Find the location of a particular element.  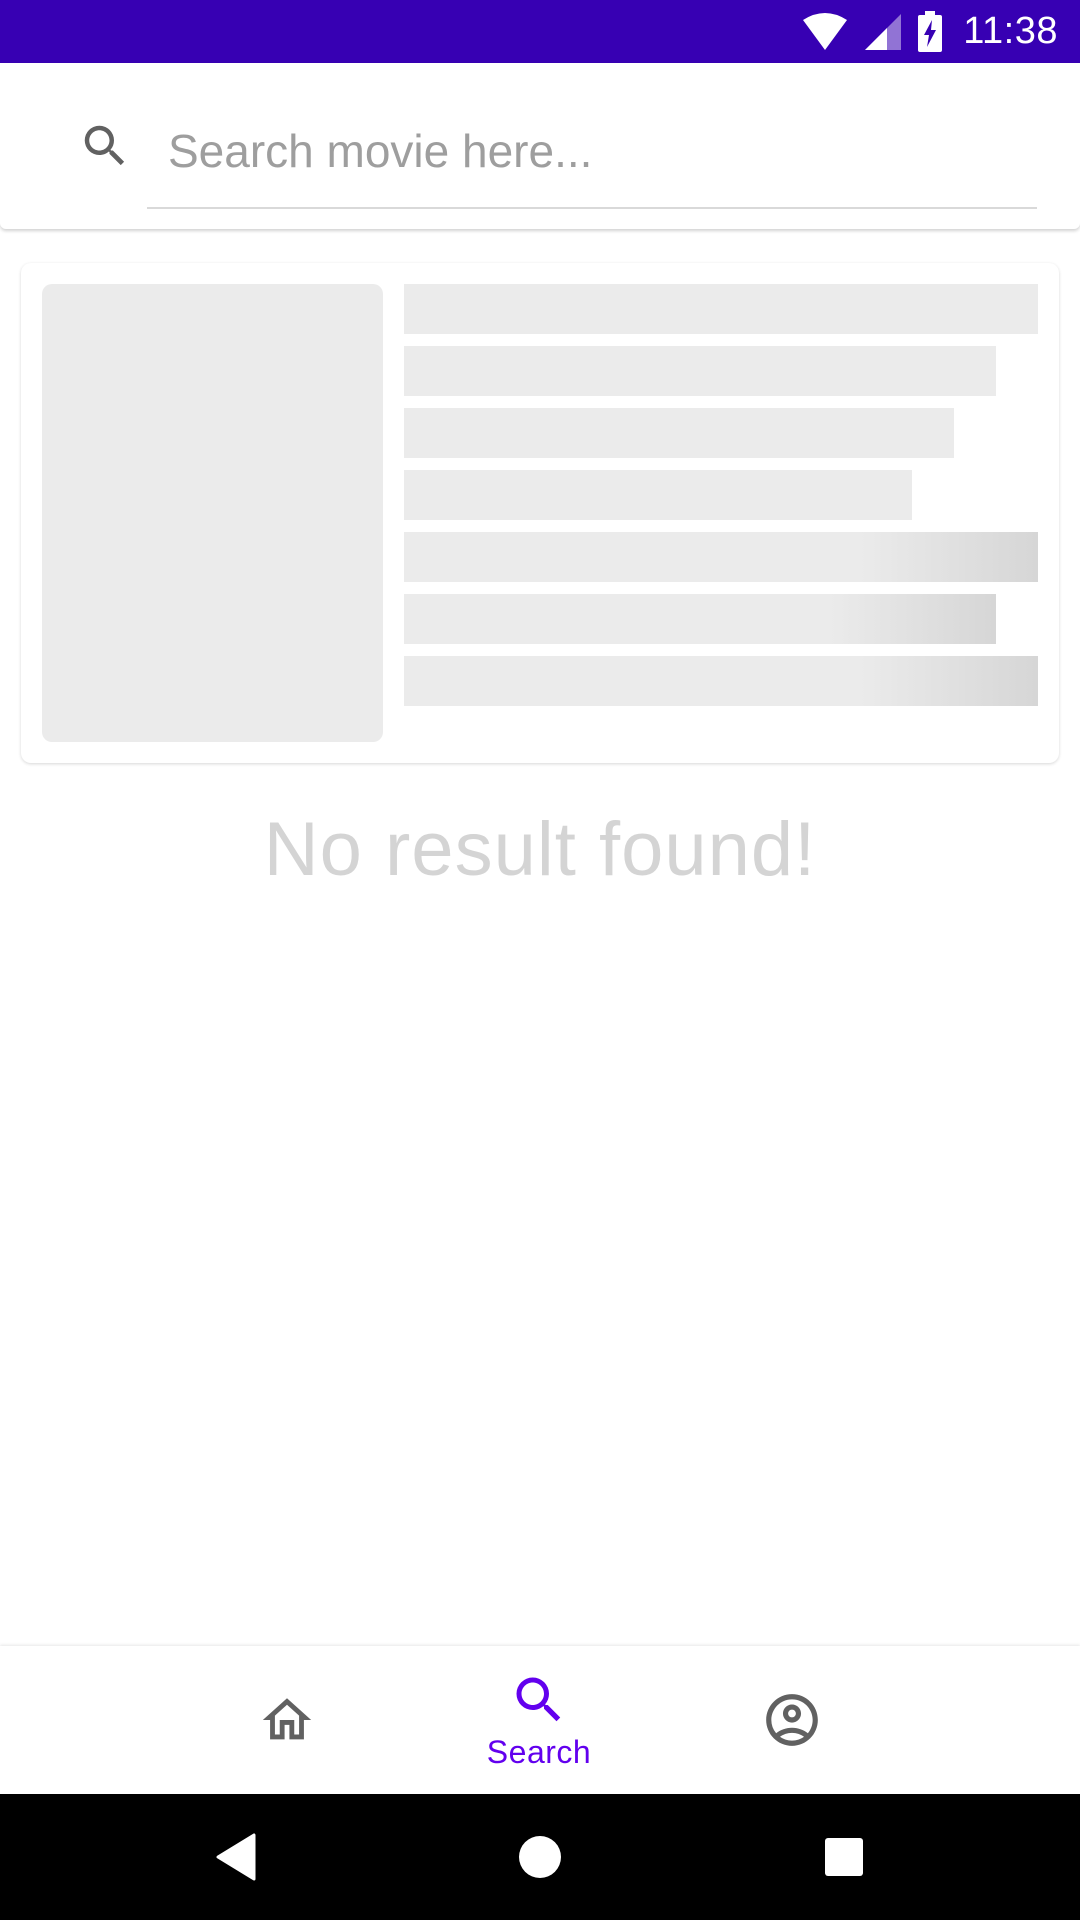

system-back-button is located at coordinates (236, 1857).